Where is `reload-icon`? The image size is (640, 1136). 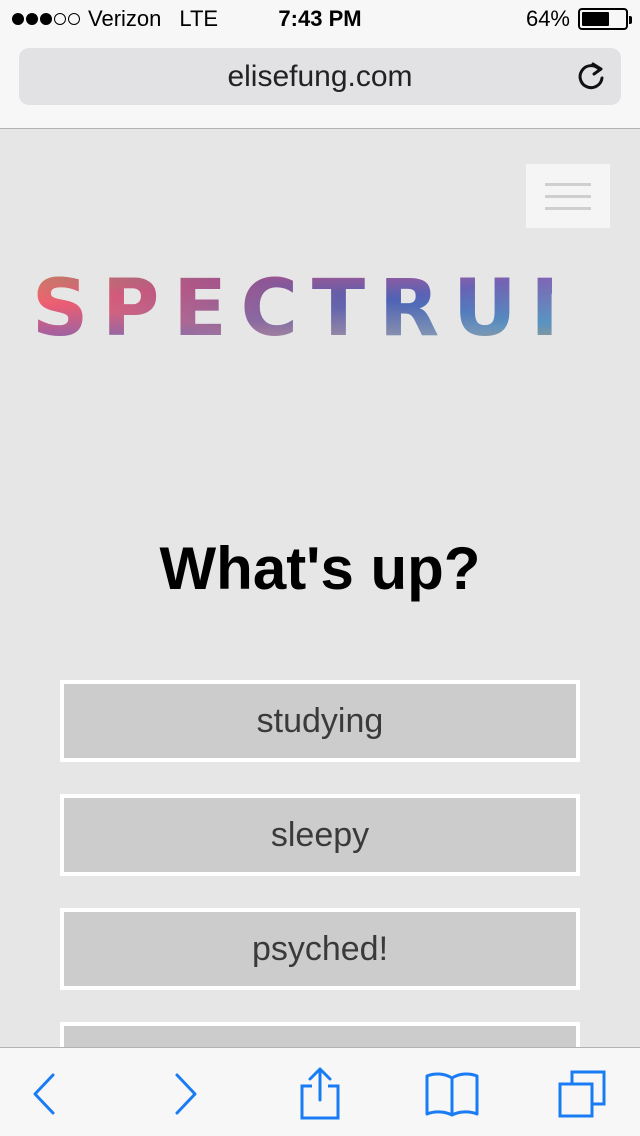
reload-icon is located at coordinates (591, 76).